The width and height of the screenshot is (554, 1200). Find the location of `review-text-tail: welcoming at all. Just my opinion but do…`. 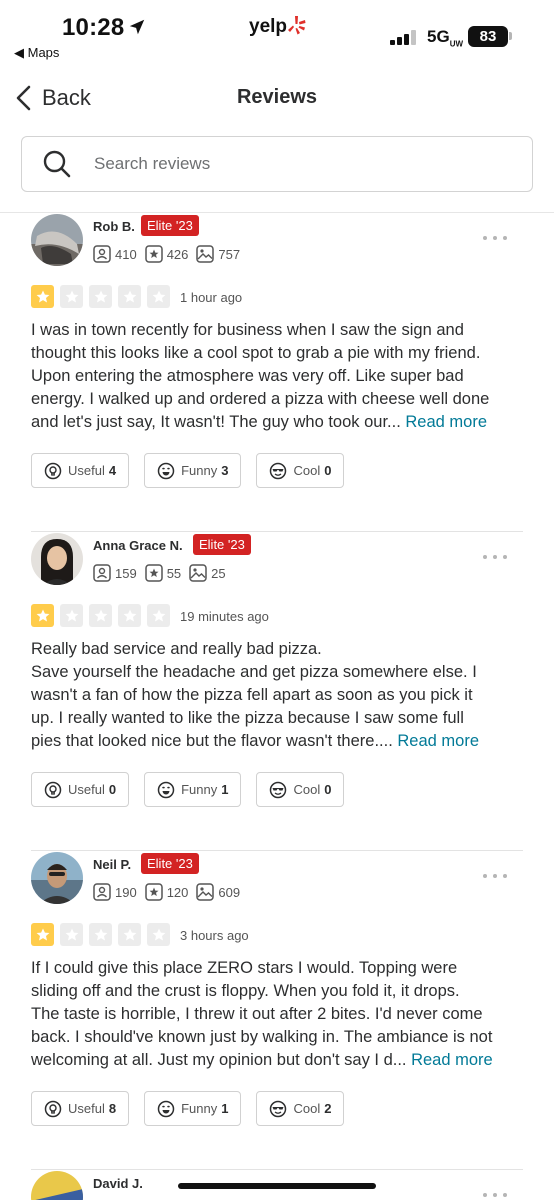

review-text-tail: welcoming at all. Just my opinion but do… is located at coordinates (221, 1060).